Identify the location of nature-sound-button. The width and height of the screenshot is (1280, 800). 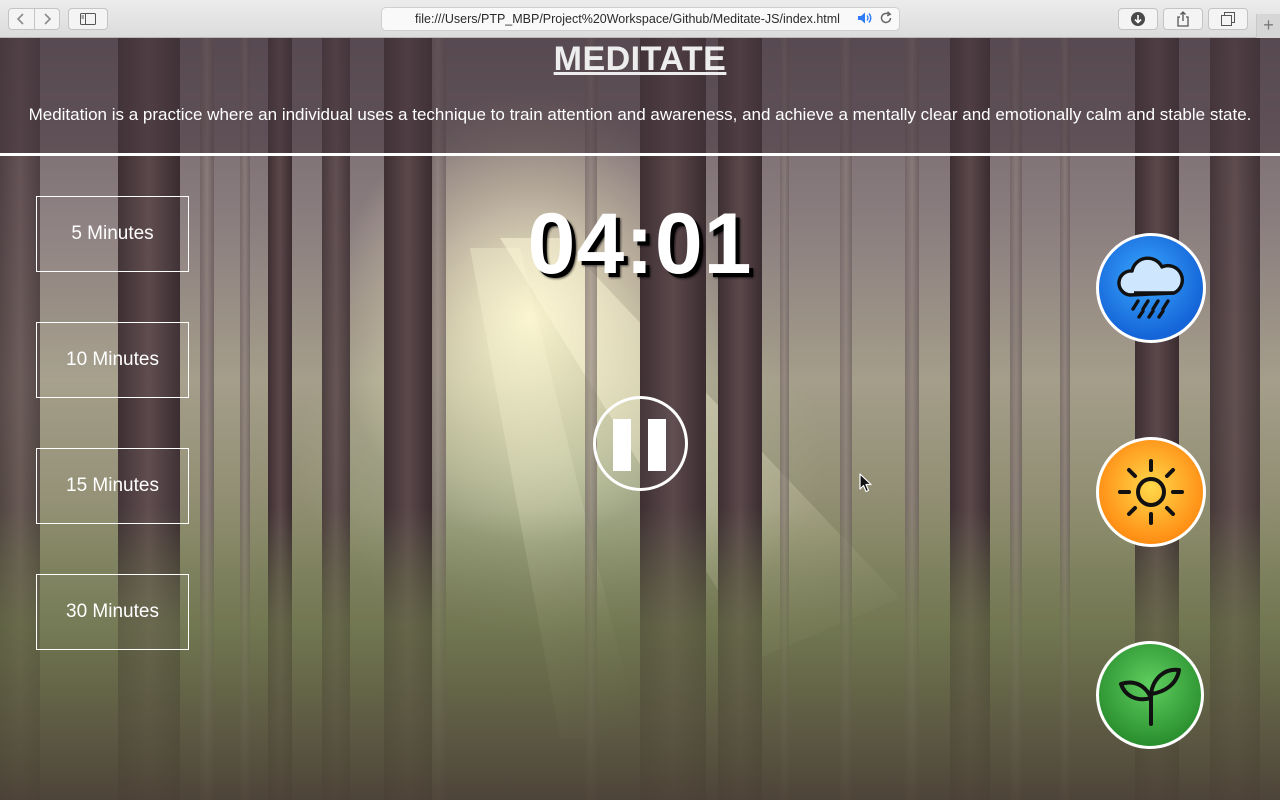
(1150, 695).